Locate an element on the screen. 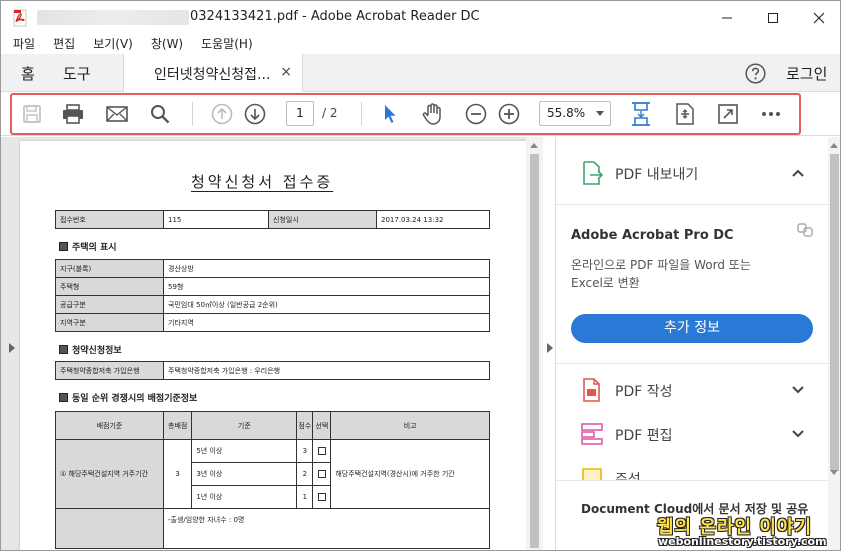 Image resolution: width=841 pixels, height=551 pixels. table-cell: 주택형 is located at coordinates (109, 286).